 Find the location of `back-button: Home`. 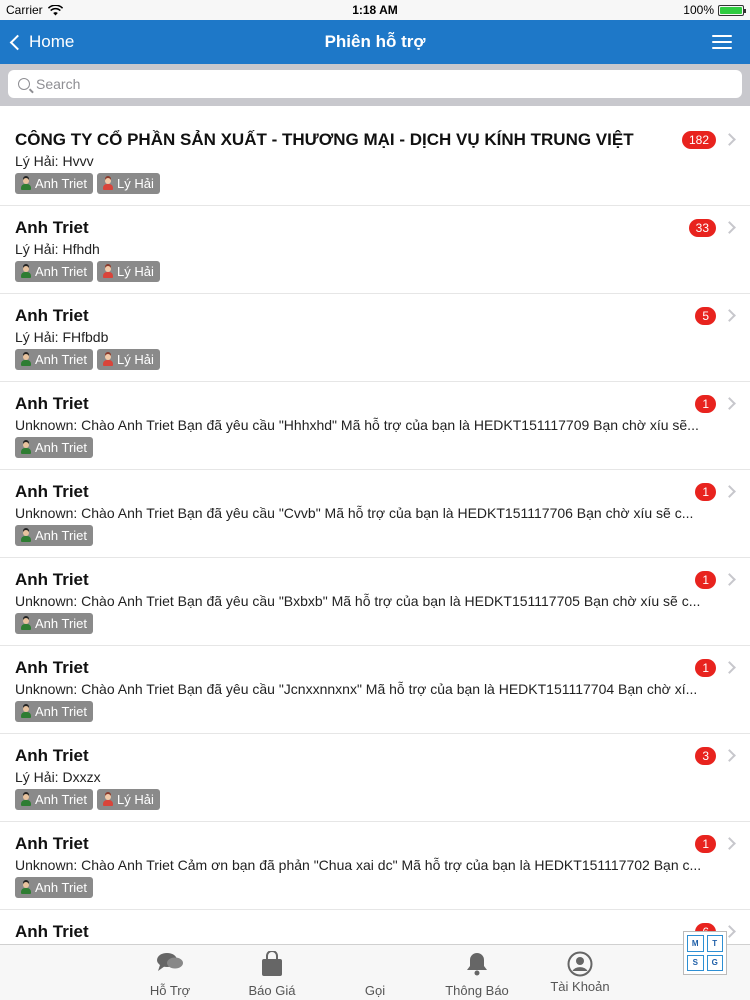

back-button: Home is located at coordinates (41, 42).